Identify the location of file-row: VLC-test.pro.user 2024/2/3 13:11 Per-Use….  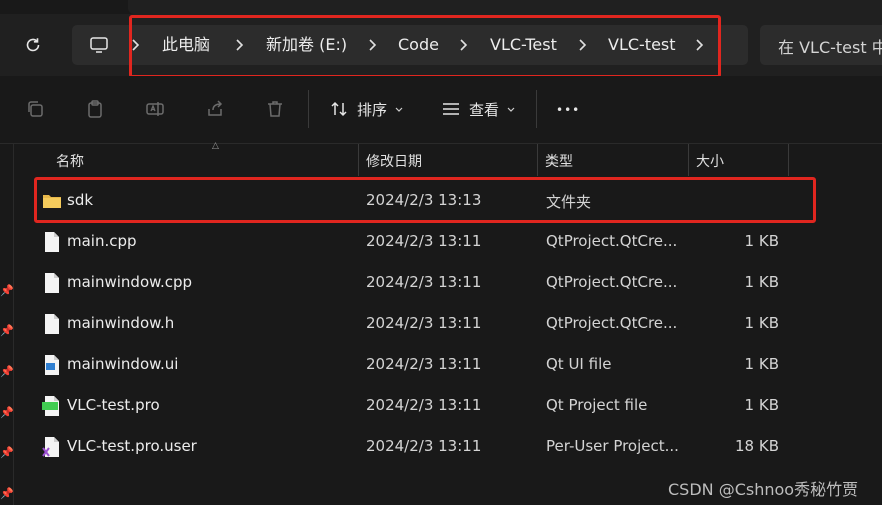
(448, 447).